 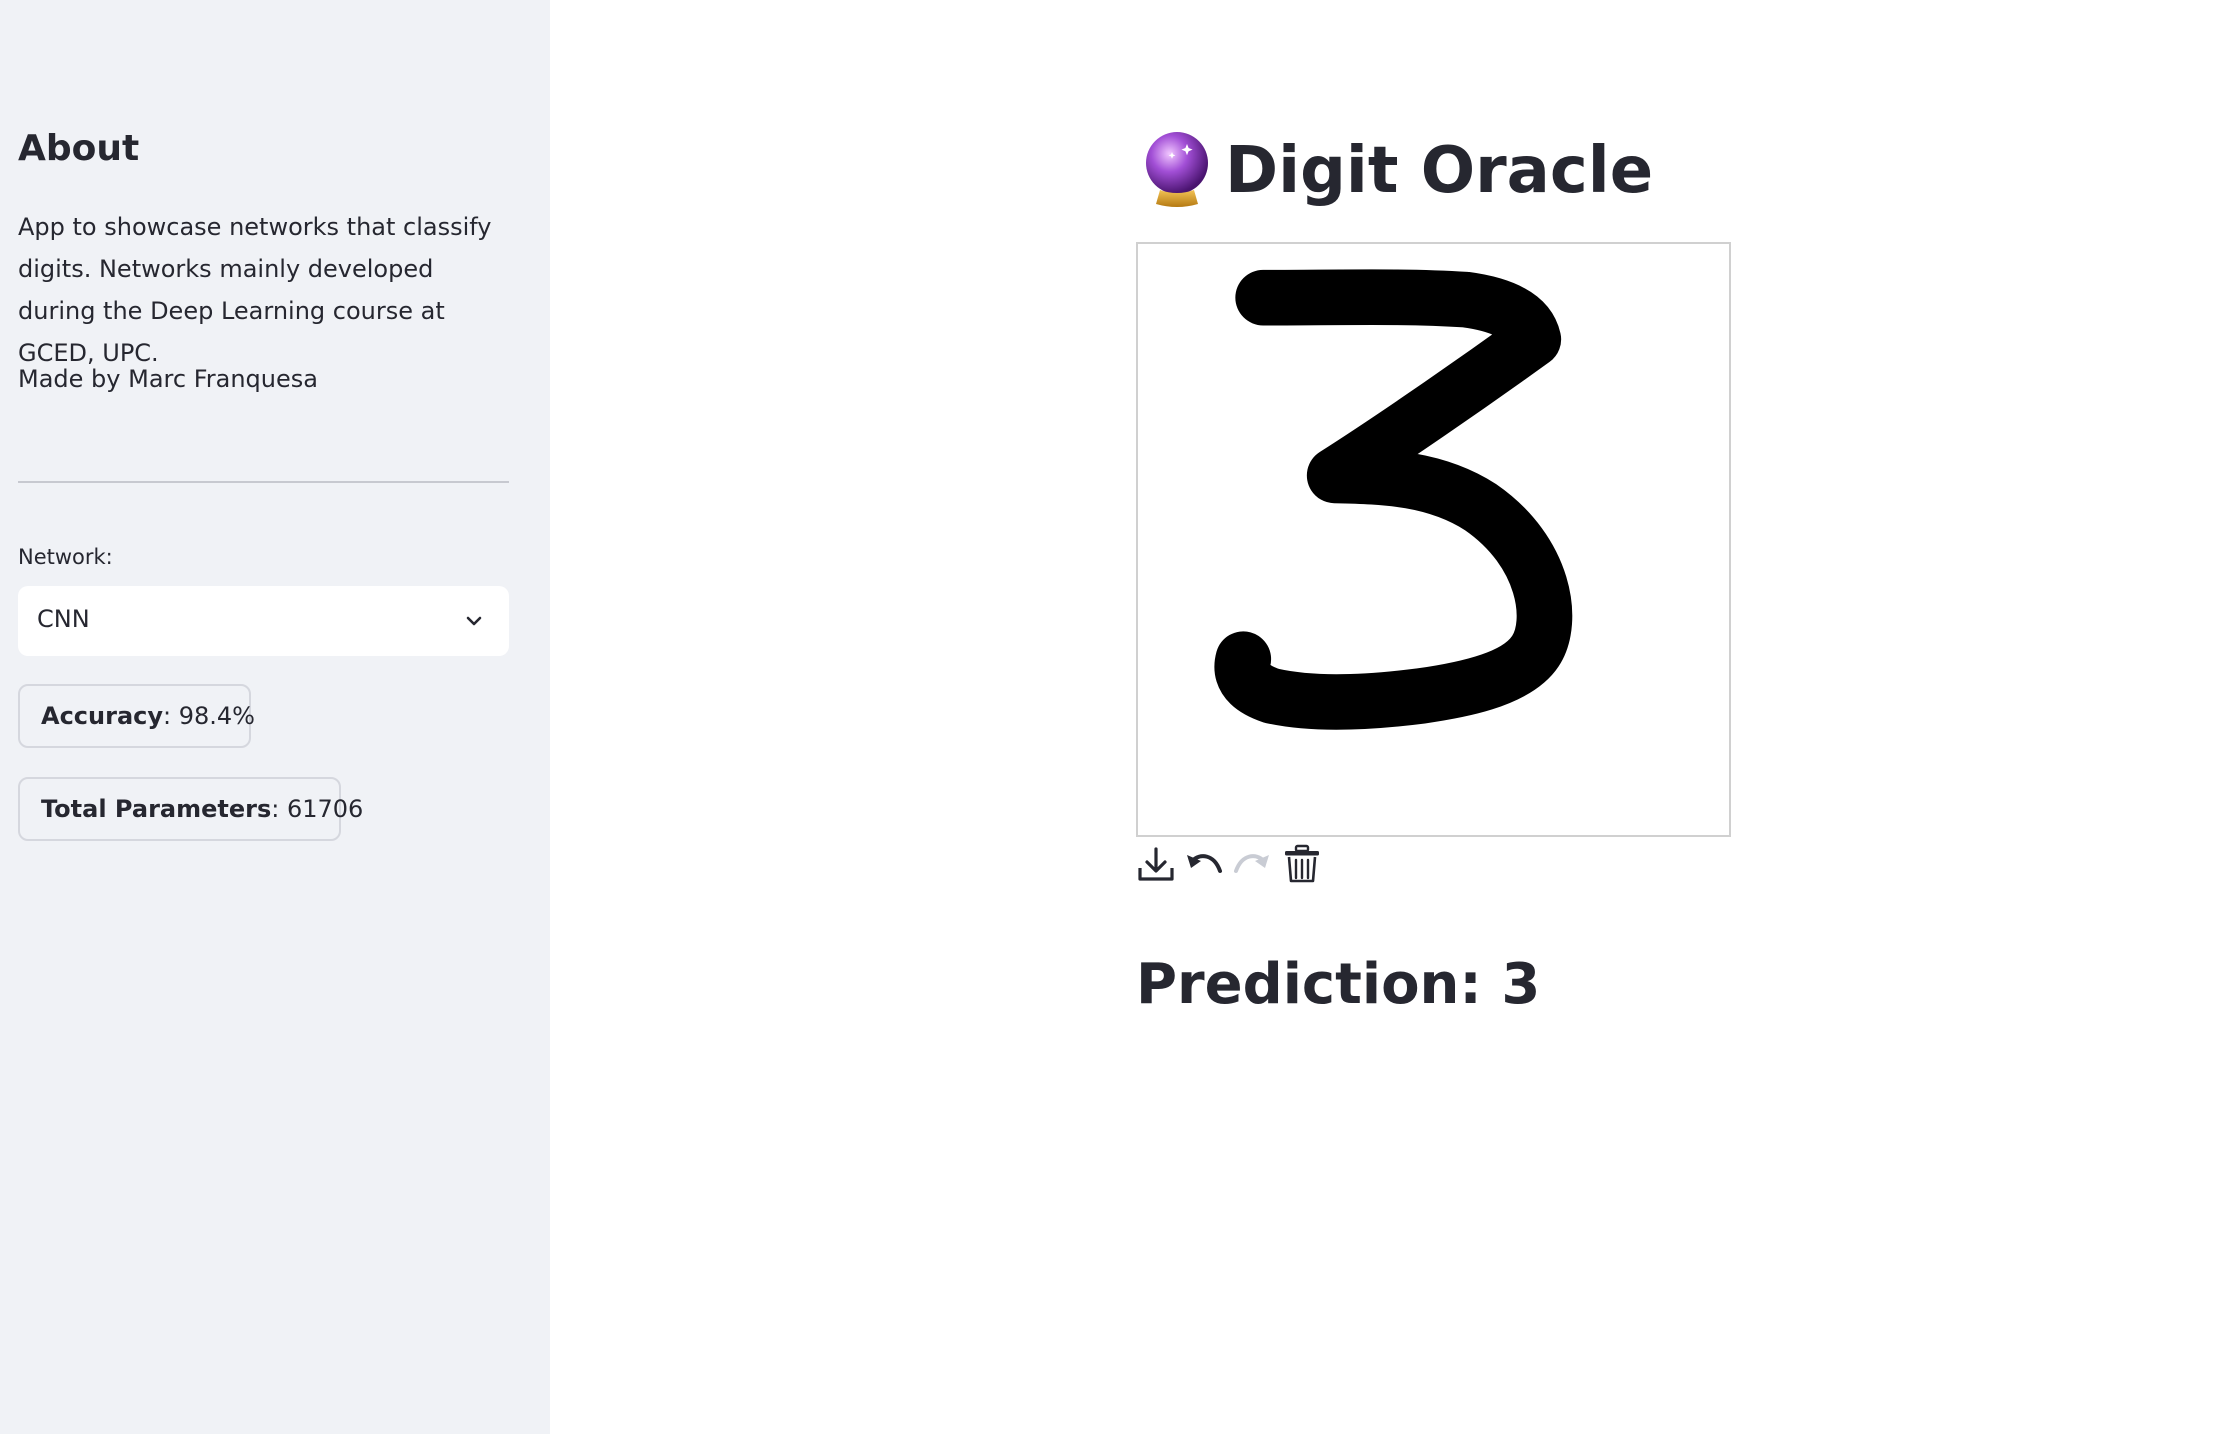 I want to click on prediction-value: 3, so click(x=1521, y=984).